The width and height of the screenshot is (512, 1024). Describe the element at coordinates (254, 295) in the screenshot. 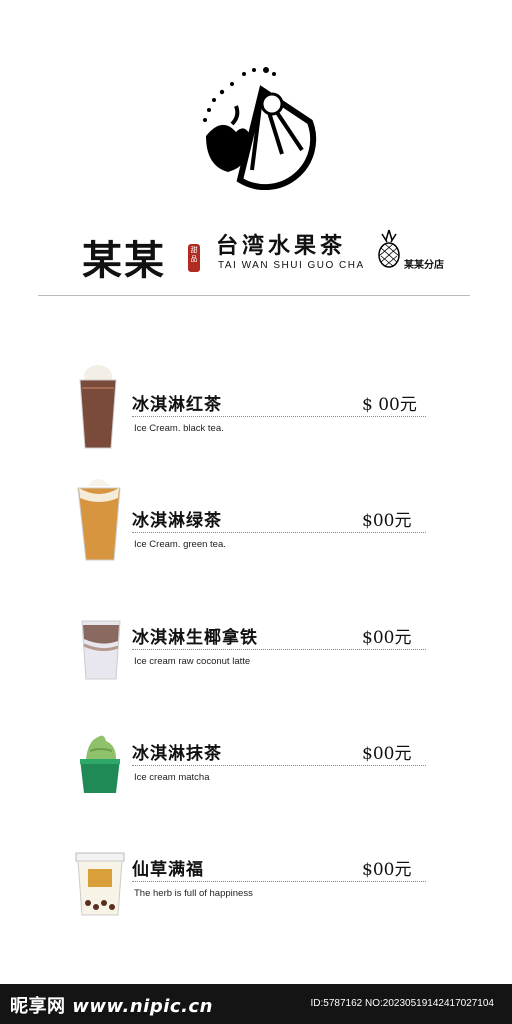

I see `header-divider` at that location.